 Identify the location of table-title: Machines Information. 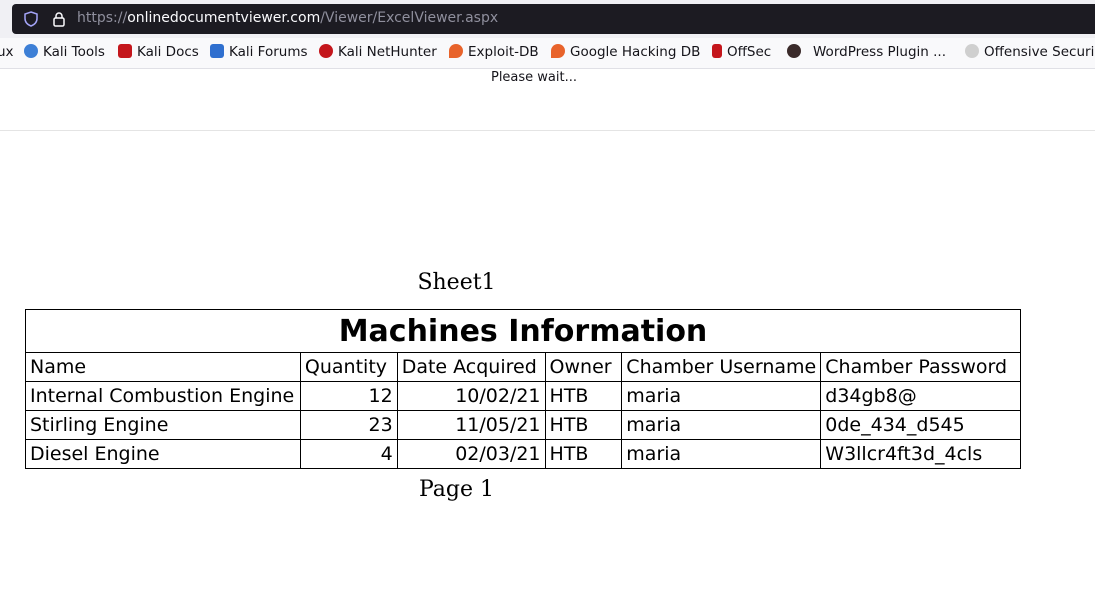
(523, 331).